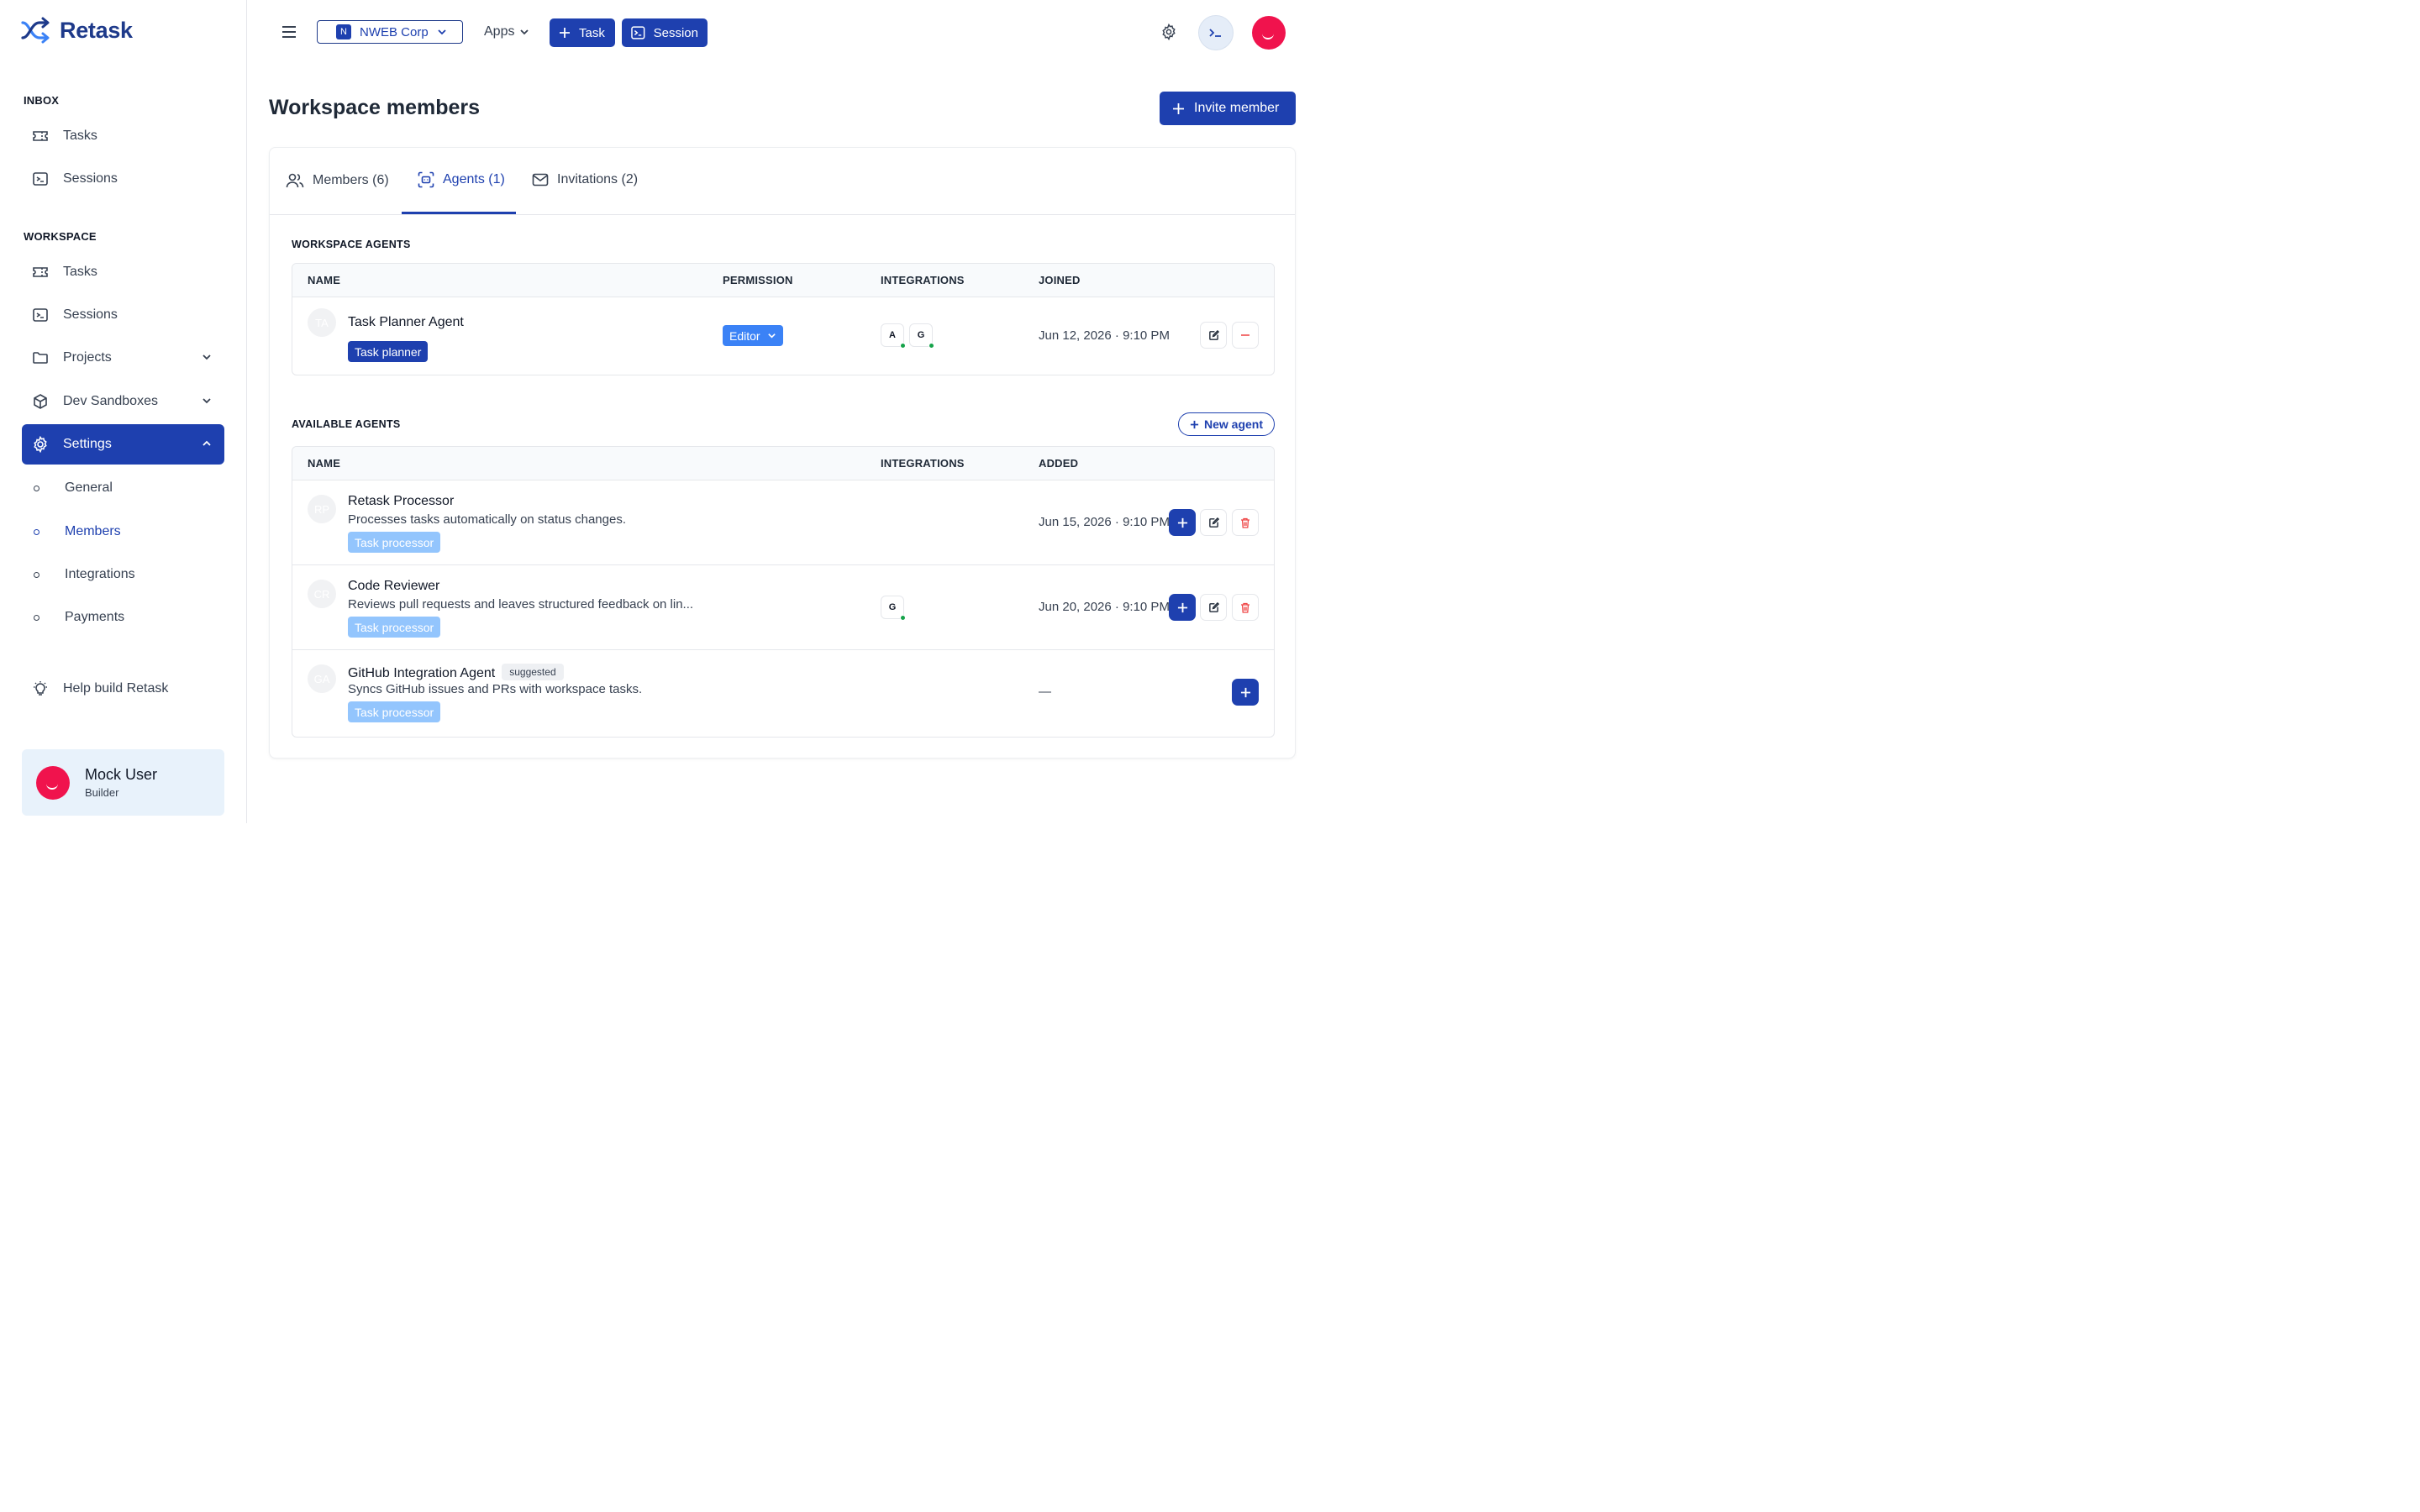 The image size is (2420, 1512). Describe the element at coordinates (322, 322) in the screenshot. I see `agent-avatar: TA` at that location.